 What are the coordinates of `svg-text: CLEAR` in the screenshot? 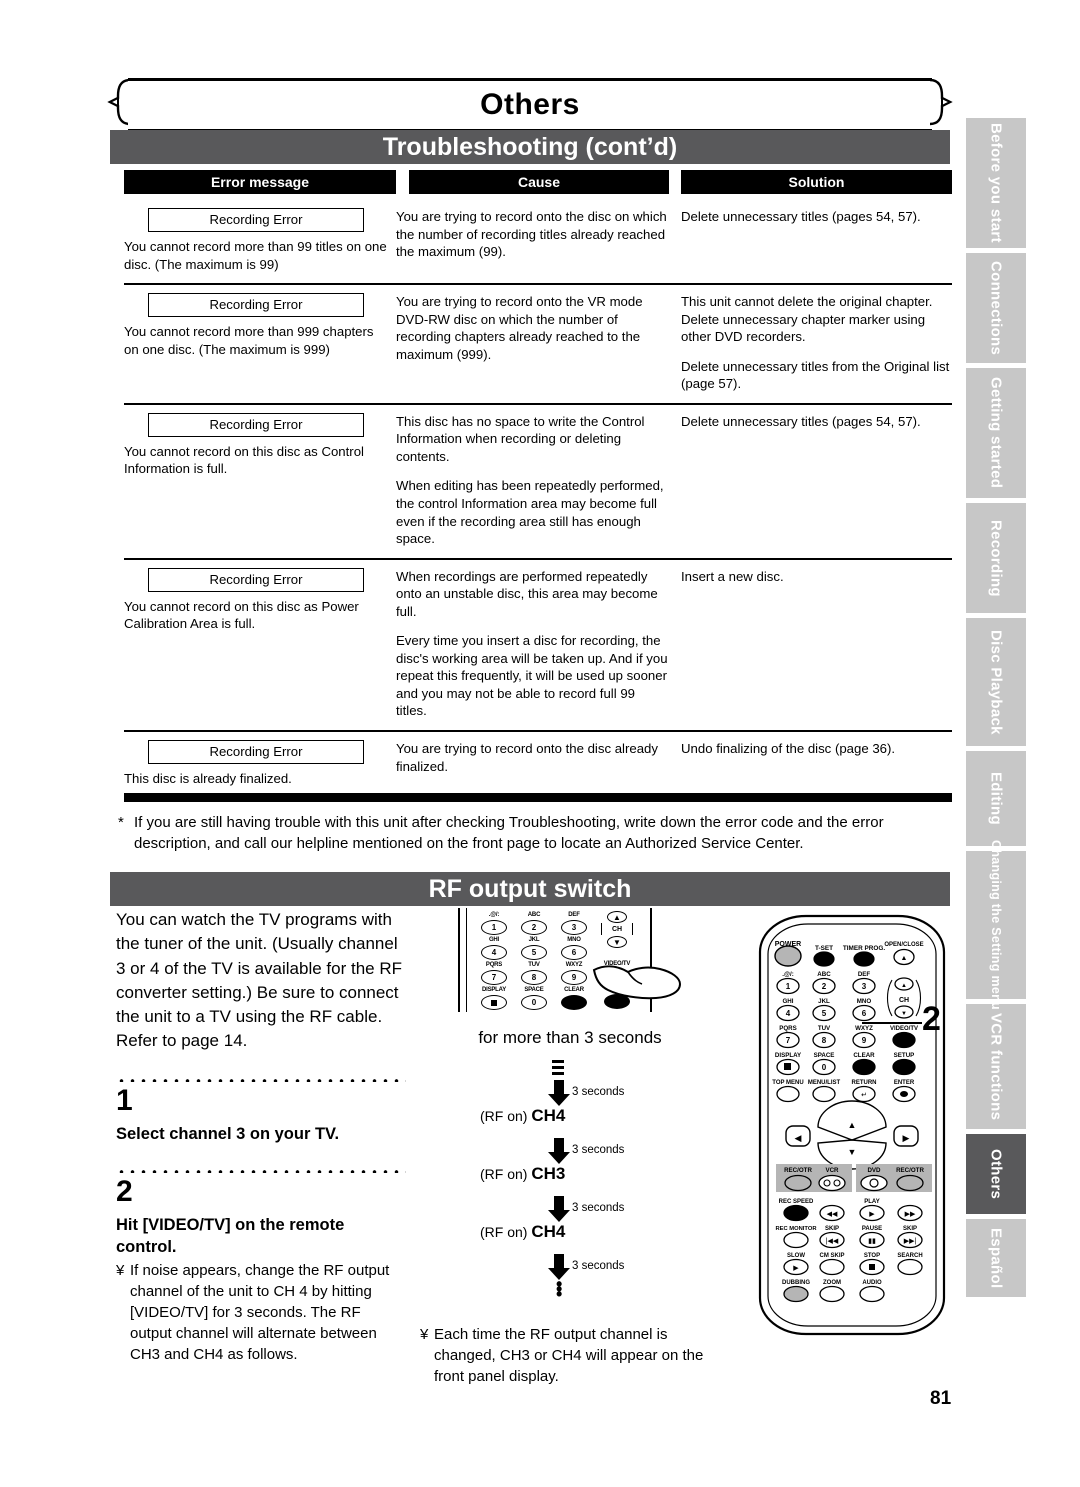 It's located at (864, 1055).